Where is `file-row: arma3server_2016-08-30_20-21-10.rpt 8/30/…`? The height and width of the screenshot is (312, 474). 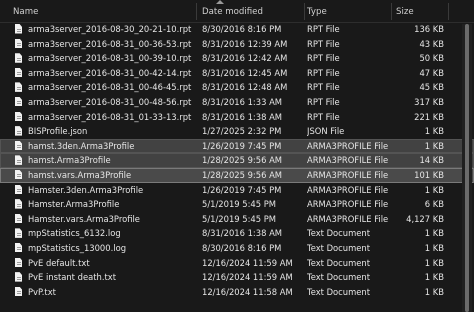 file-row: arma3server_2016-08-30_20-21-10.rpt 8/30/… is located at coordinates (237, 29).